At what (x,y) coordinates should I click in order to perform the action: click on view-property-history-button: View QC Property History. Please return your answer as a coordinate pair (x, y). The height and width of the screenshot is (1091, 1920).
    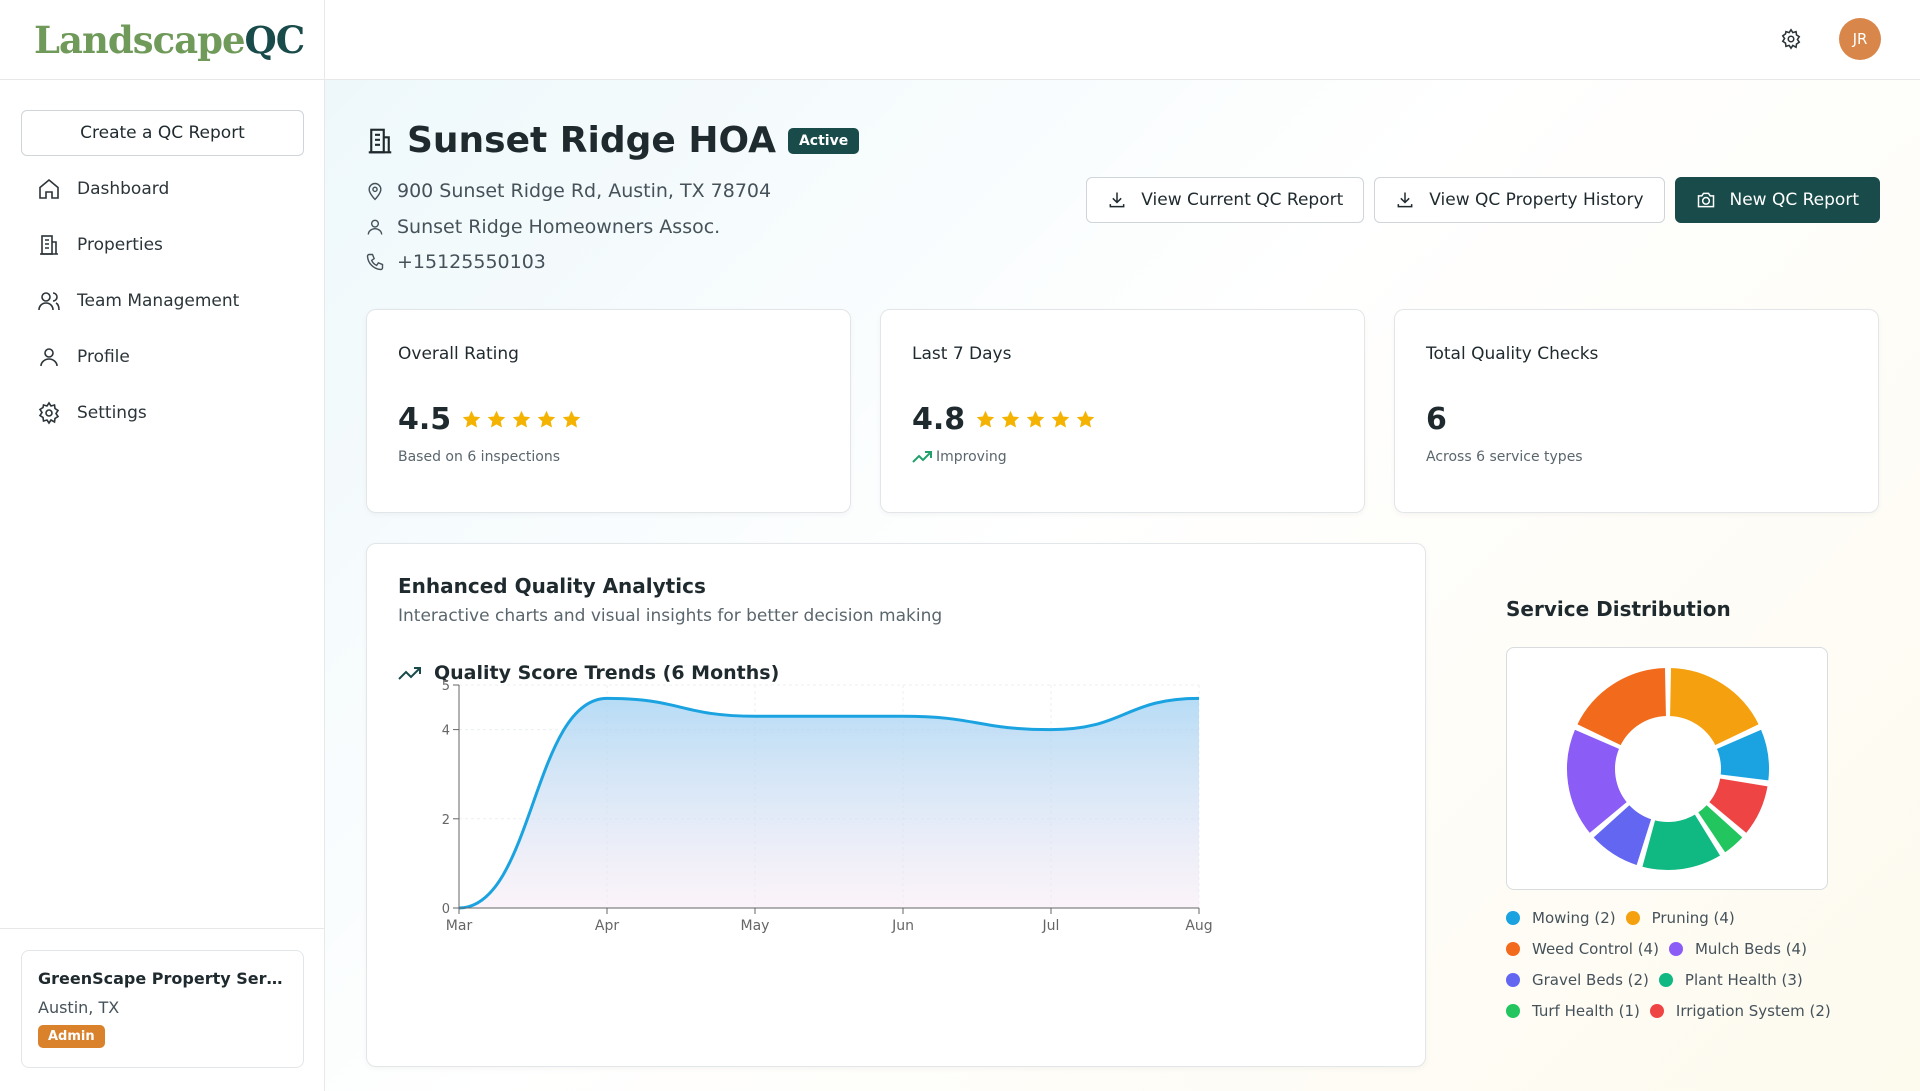
    Looking at the image, I should click on (1519, 200).